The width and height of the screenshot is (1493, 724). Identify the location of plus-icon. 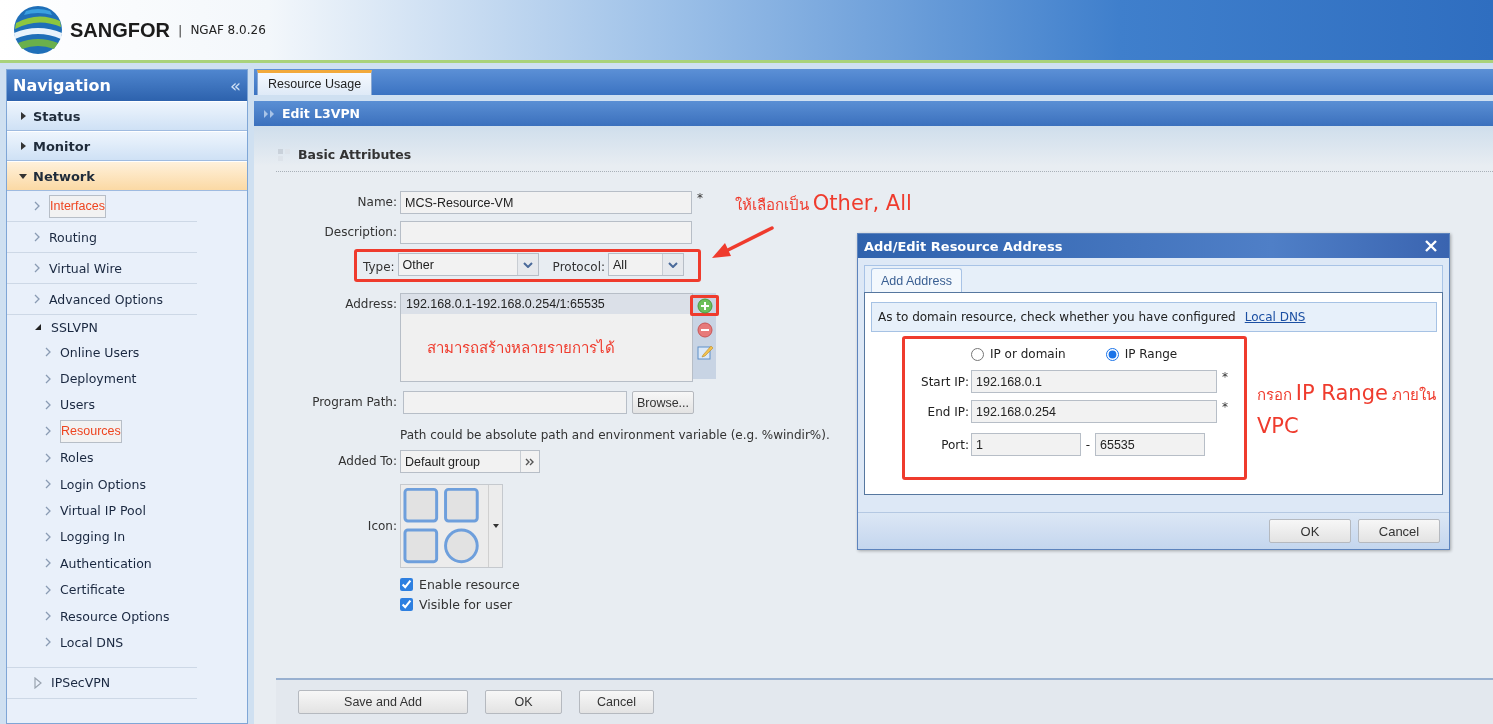
(704, 305).